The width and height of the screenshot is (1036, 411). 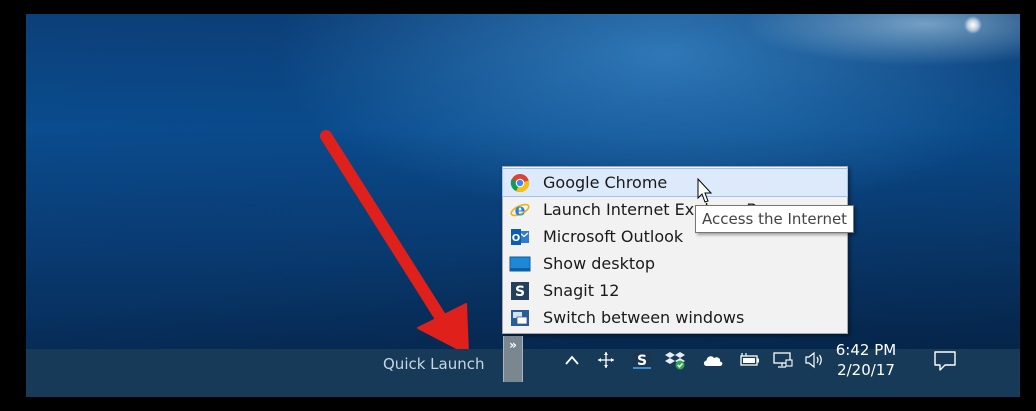 I want to click on onedrive-icon, so click(x=713, y=360).